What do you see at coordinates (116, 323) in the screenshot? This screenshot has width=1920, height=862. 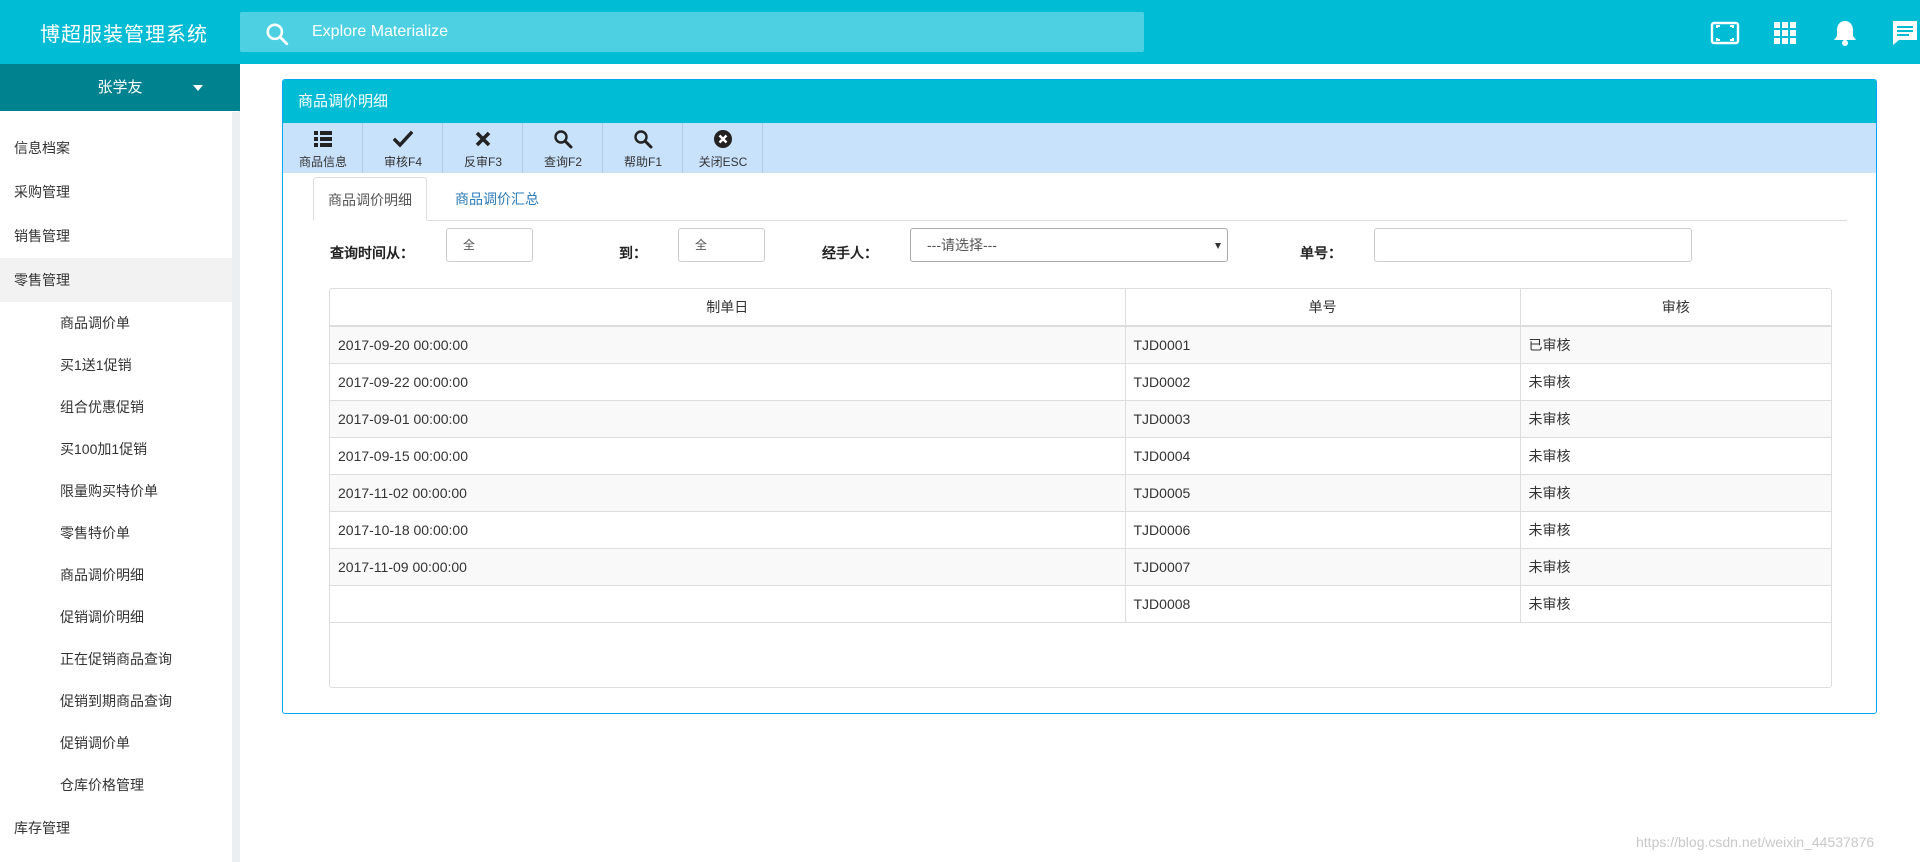 I see `sidebar-subitem: 商品调价单` at bounding box center [116, 323].